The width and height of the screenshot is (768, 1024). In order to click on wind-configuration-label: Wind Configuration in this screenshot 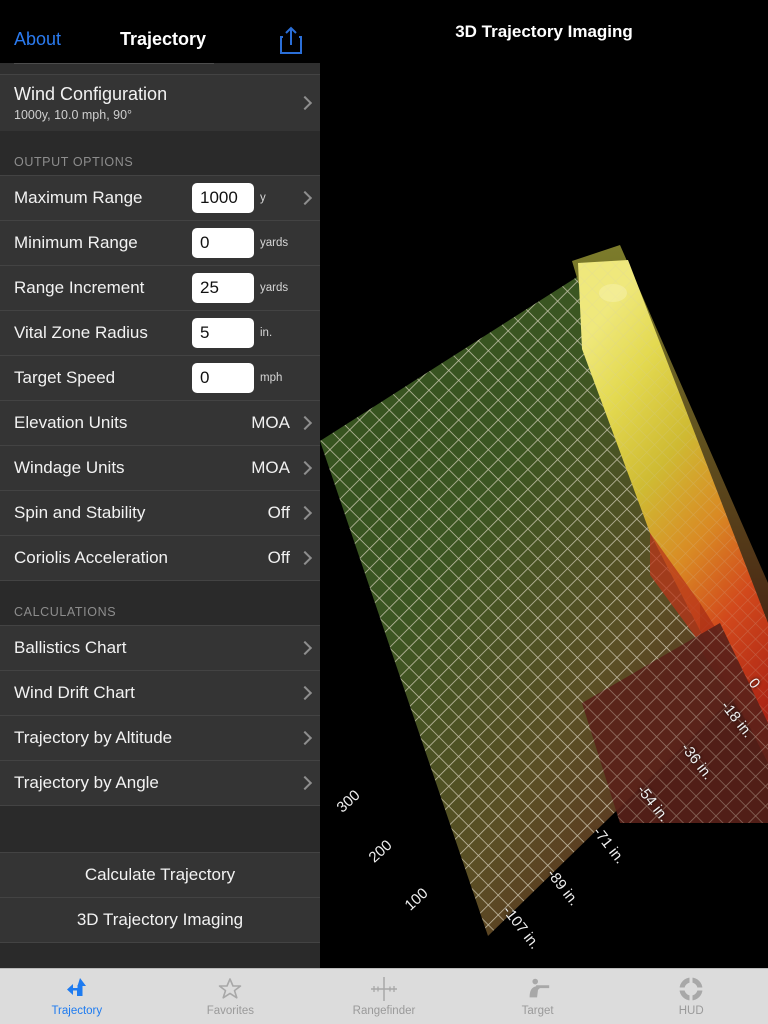, I will do `click(91, 94)`.